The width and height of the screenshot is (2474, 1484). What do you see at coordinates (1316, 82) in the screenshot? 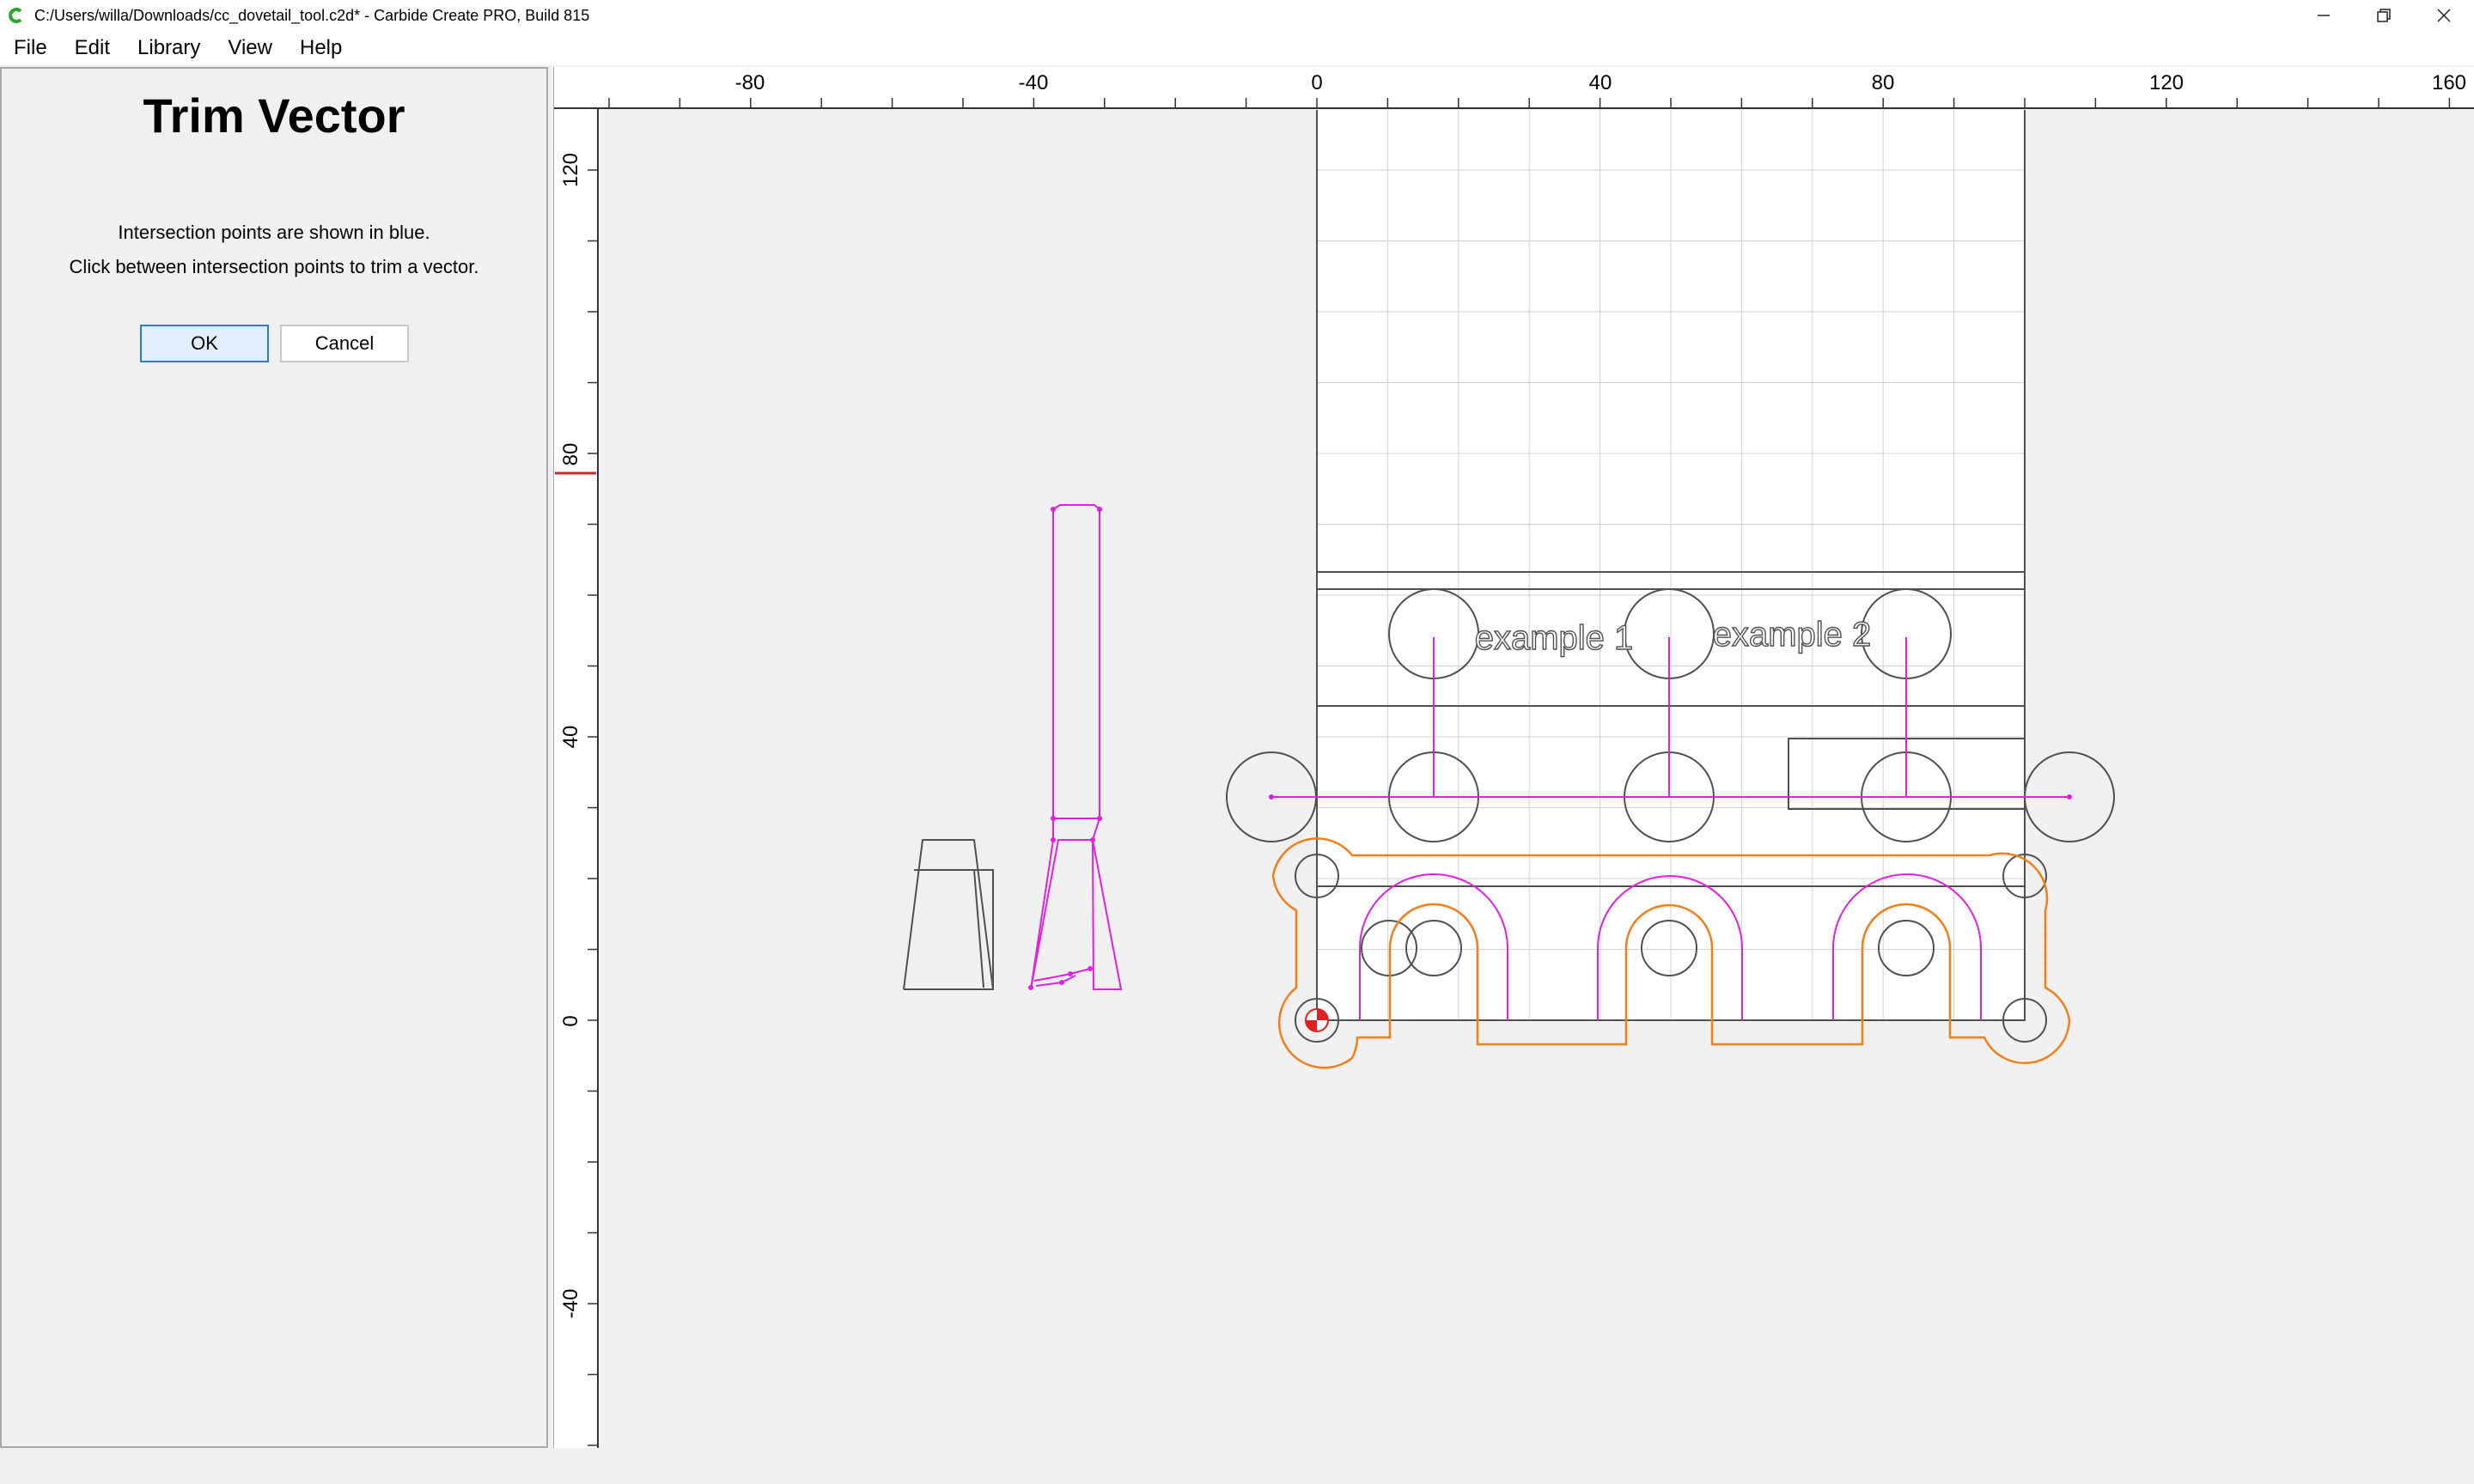
I see `x-tick-label: 0` at bounding box center [1316, 82].